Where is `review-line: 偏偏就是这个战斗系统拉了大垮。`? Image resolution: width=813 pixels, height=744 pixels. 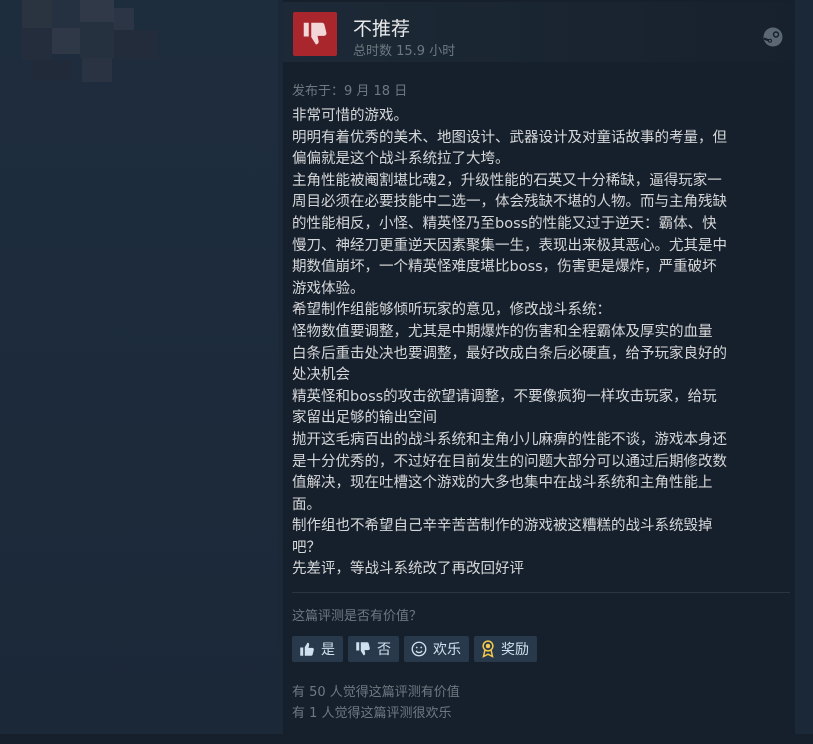 review-line: 偏偏就是这个战斗系统拉了大垮。 is located at coordinates (401, 159).